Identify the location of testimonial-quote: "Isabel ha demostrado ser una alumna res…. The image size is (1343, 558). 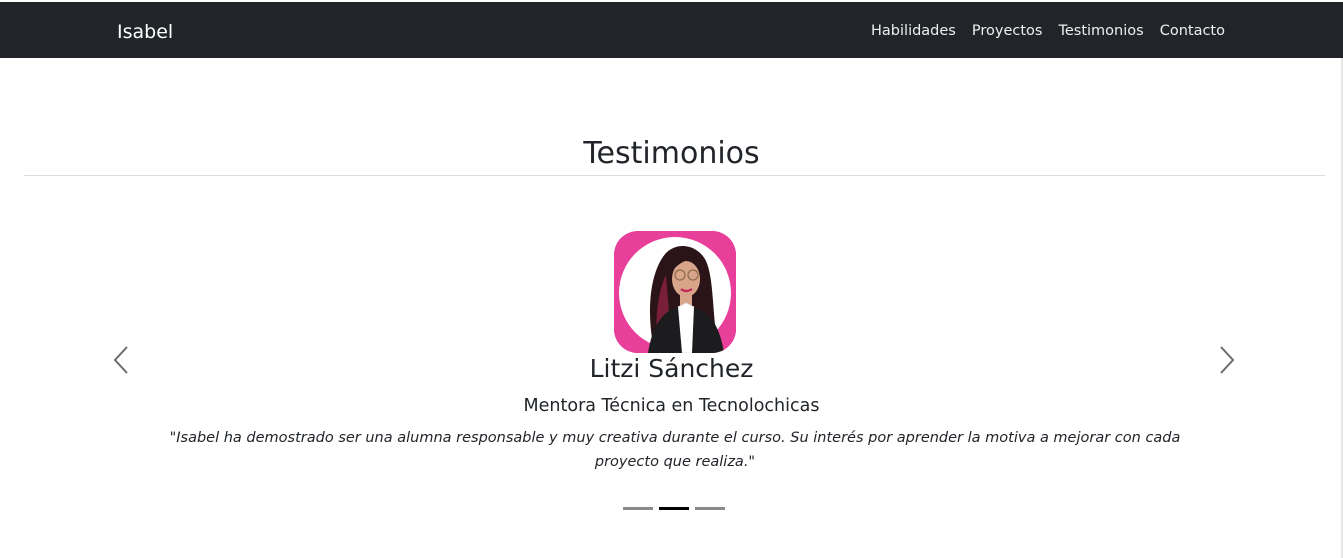
(675, 450).